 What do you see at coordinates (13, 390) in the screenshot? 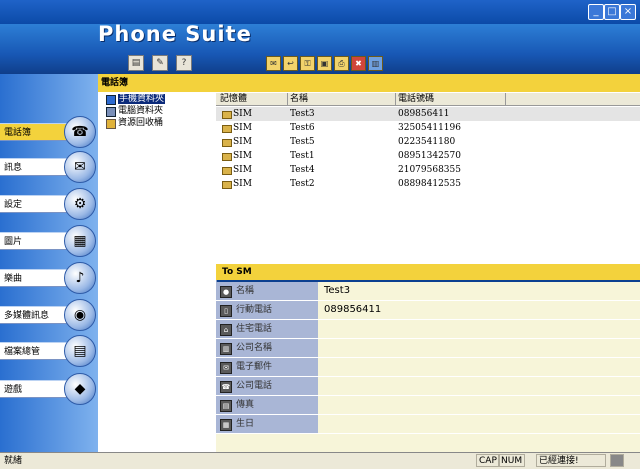
I see `nav-label: 遊戲` at bounding box center [13, 390].